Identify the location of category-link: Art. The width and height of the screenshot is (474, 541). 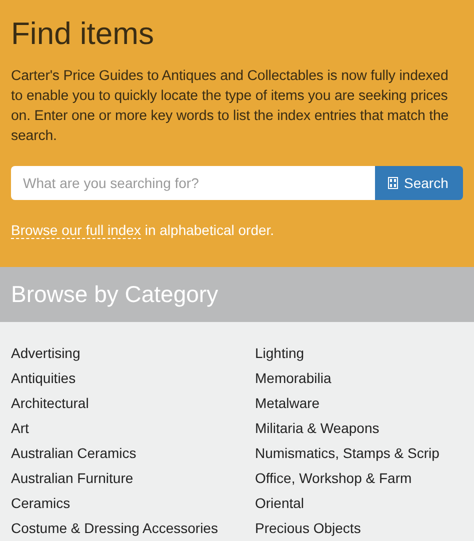
(20, 428).